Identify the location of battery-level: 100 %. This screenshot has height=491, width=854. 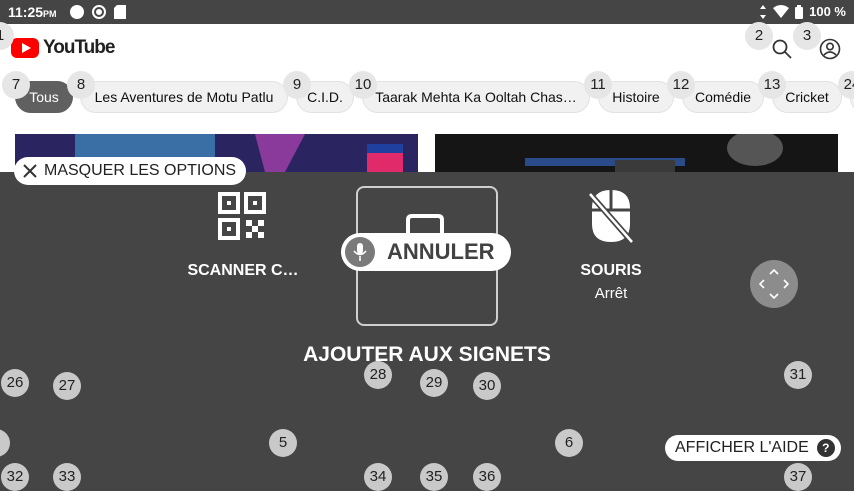
(827, 11).